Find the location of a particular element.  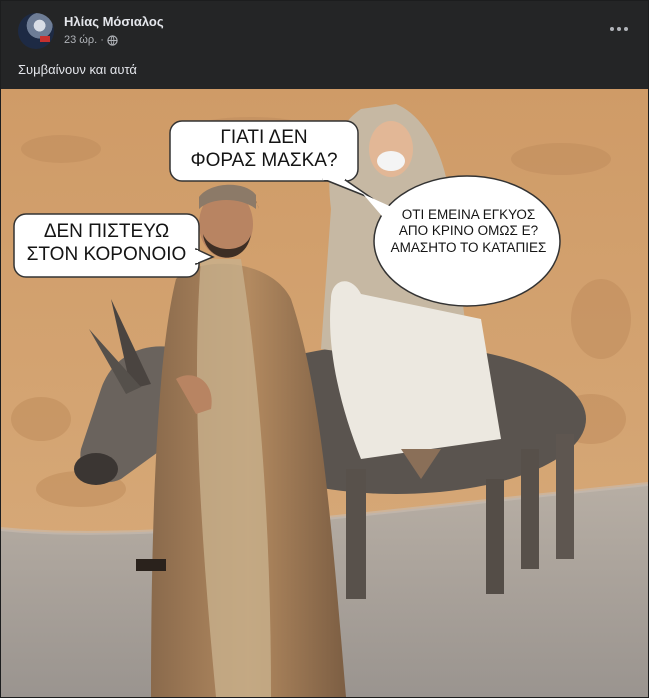

bubble-joseph-line2: ΣΤΟΝ ΚΟΡΟΝΟΙΟ is located at coordinates (106, 255).